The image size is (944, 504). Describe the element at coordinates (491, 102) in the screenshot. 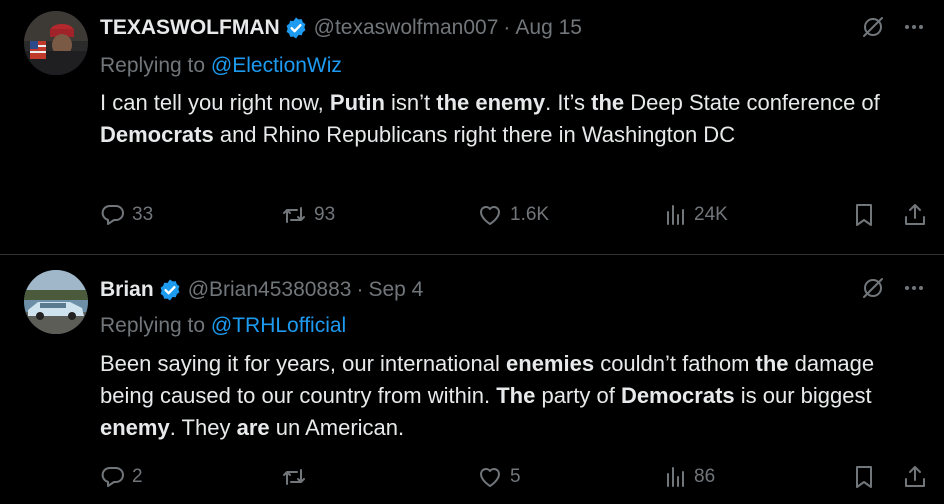

I see `bold-text-segment: the enemy` at that location.